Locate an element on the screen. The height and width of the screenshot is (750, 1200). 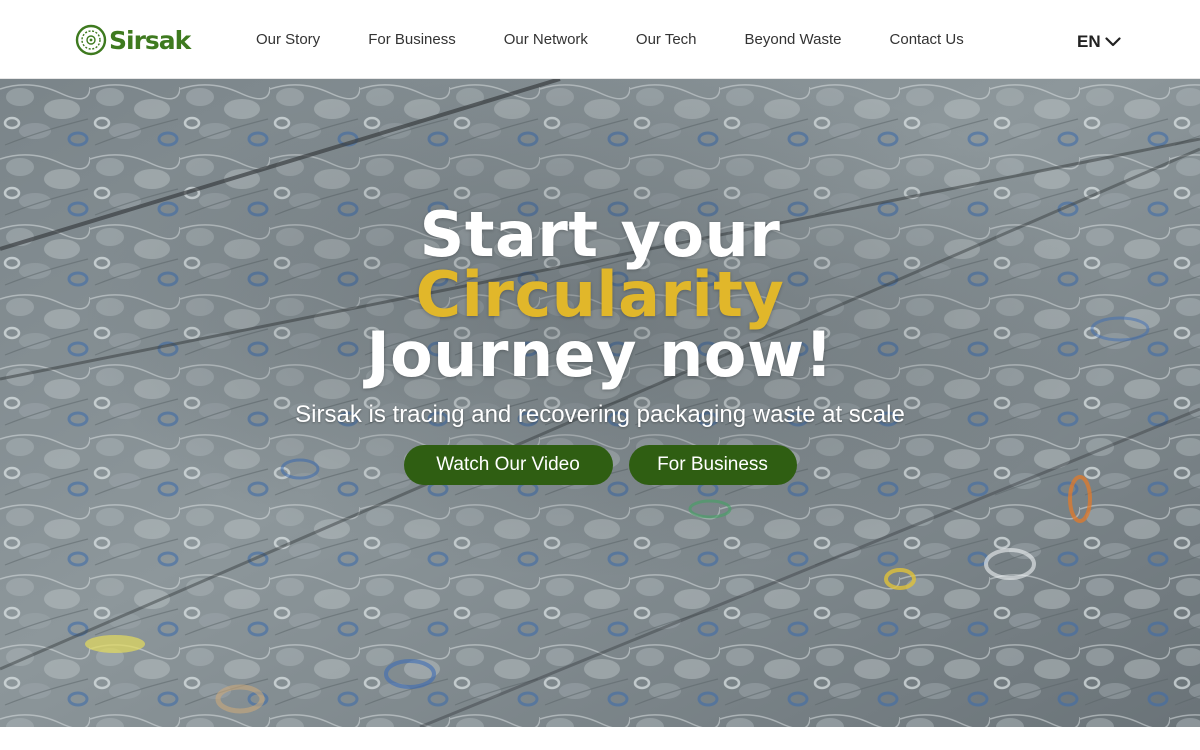
sirsak-logo: Sirsak is located at coordinates (133, 40).